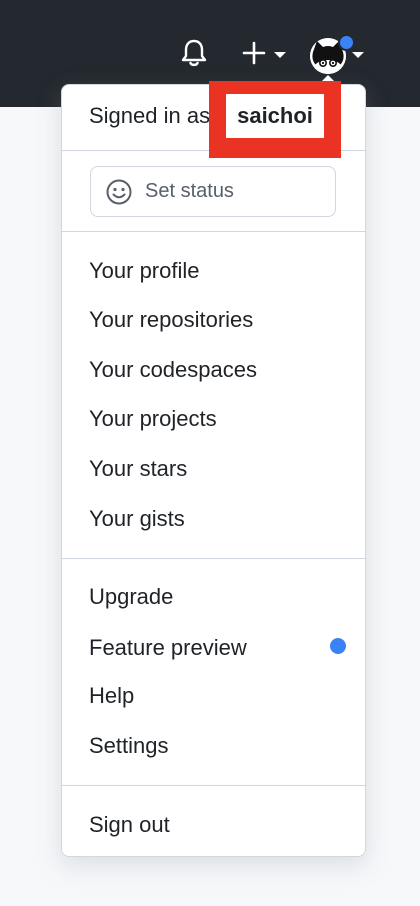  Describe the element at coordinates (338, 646) in the screenshot. I see `feature-preview-dot` at that location.